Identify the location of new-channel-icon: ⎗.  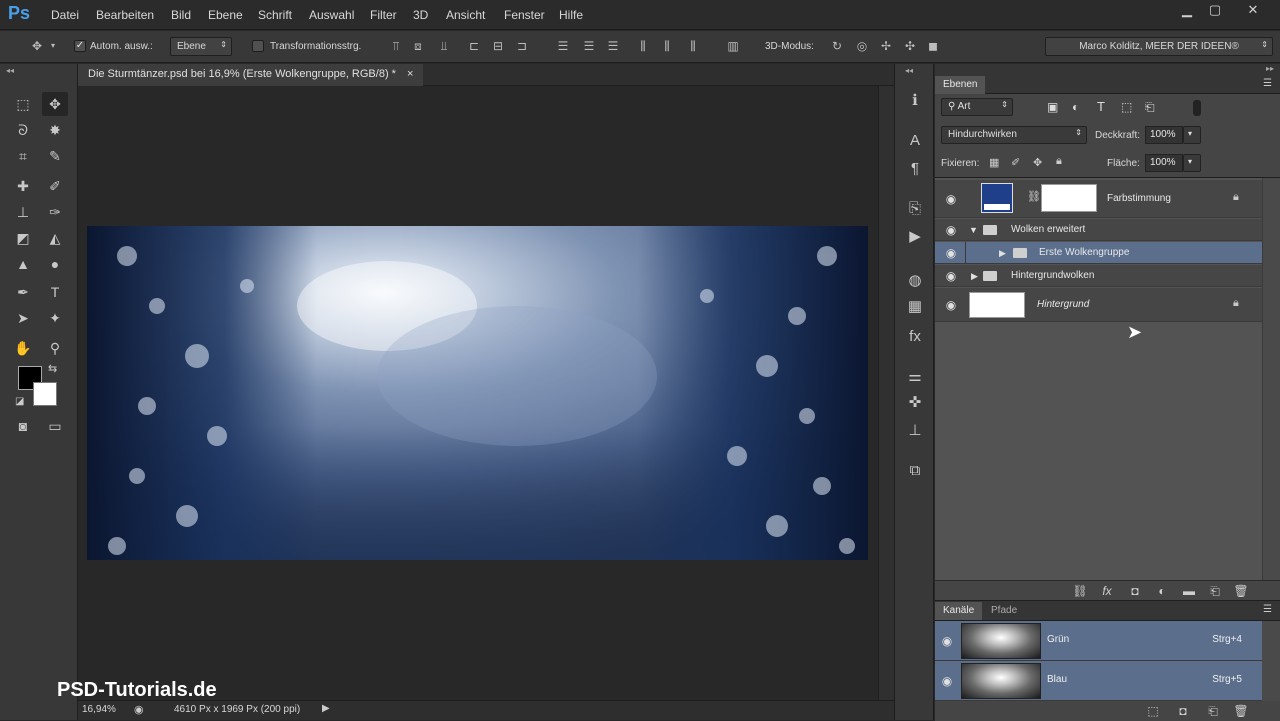
(1213, 711).